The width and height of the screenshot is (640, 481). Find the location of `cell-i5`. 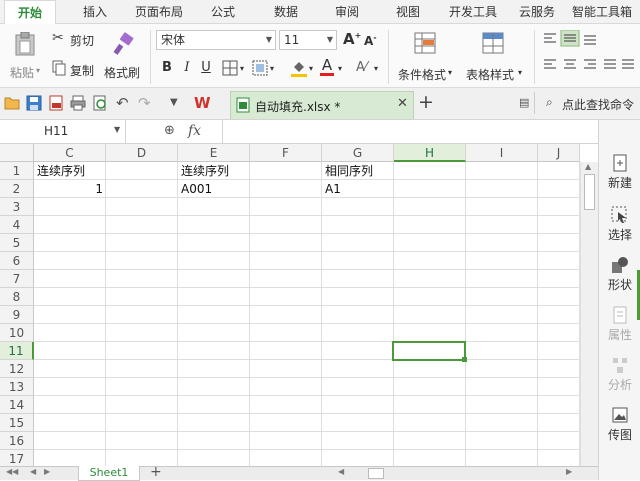

cell-i5 is located at coordinates (502, 243).